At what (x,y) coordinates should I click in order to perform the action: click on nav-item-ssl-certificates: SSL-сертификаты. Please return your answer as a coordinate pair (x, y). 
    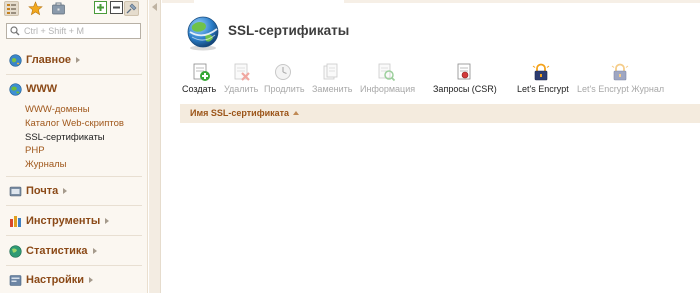
    Looking at the image, I should click on (65, 137).